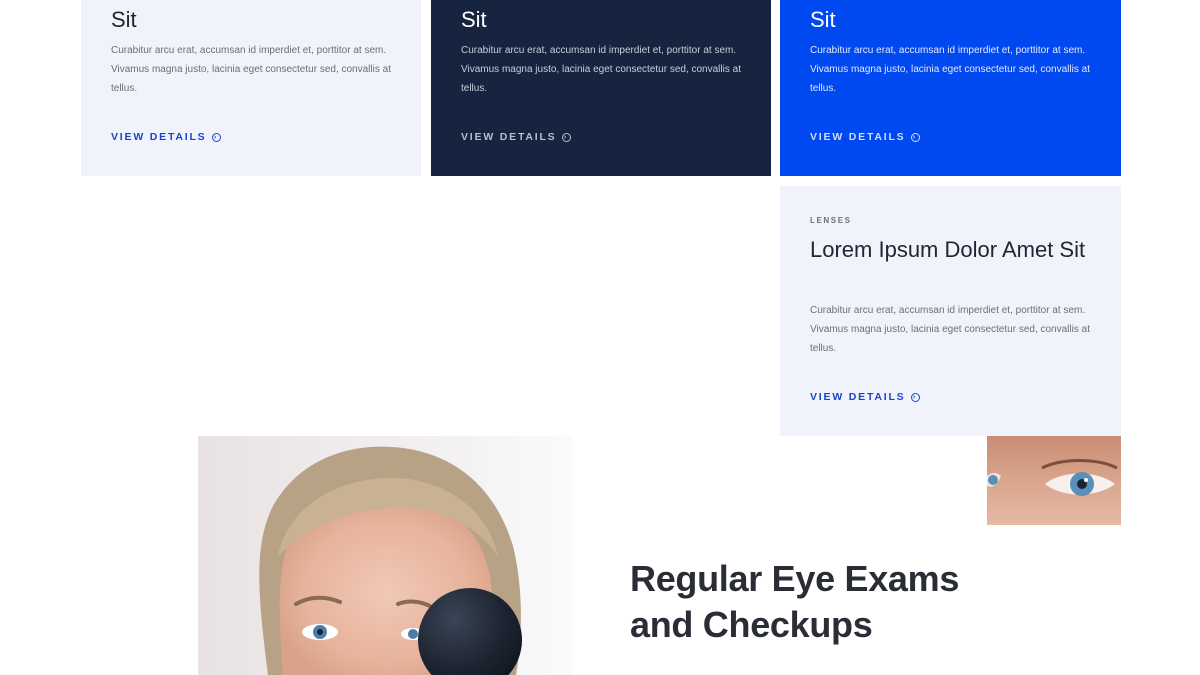  What do you see at coordinates (948, 249) in the screenshot?
I see `card-title: Lorem Ipsum Dolor Amet Sit` at bounding box center [948, 249].